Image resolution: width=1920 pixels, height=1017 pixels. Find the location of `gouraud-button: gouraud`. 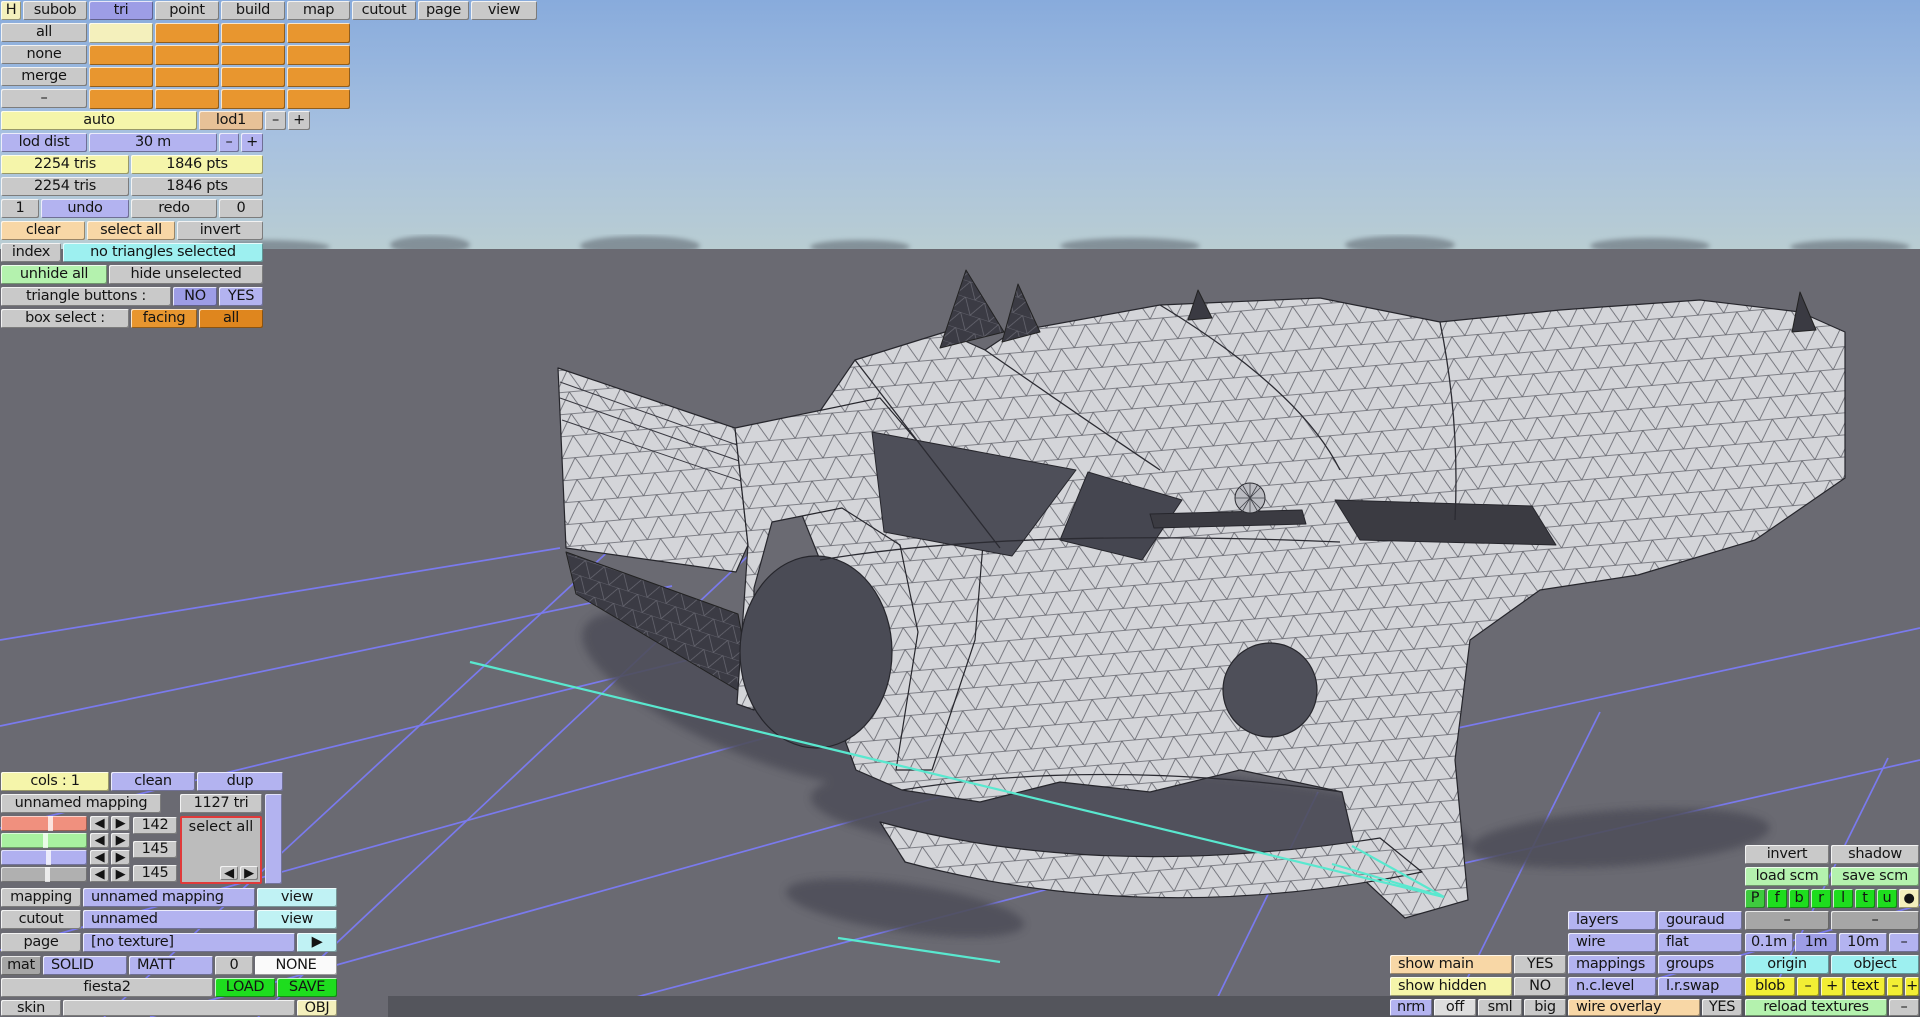

gouraud-button: gouraud is located at coordinates (1700, 920).